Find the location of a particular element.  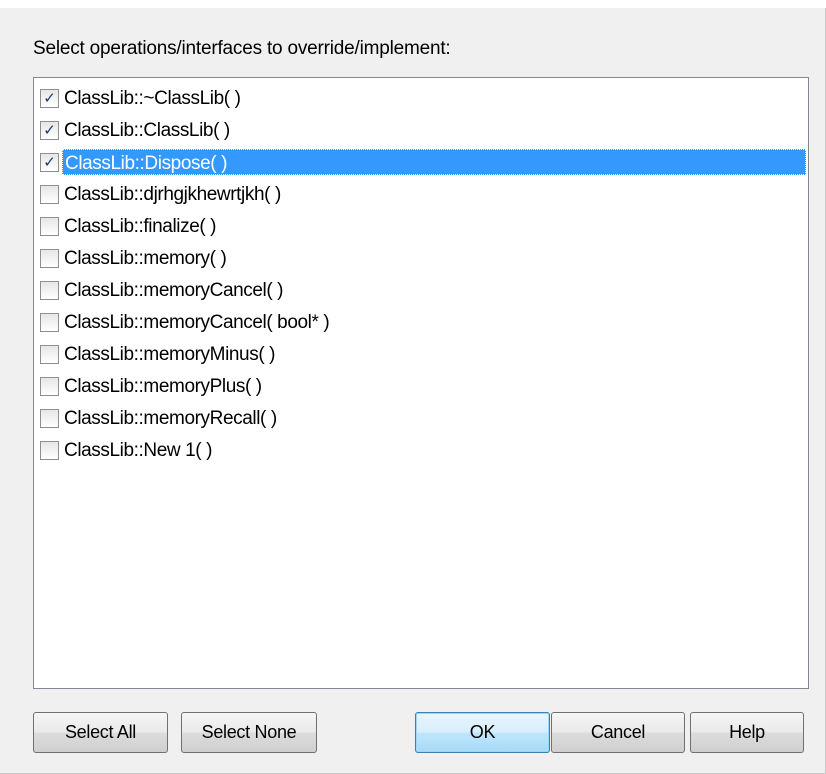

list-item-label: ClassLib::memoryMinus( ) is located at coordinates (170, 354).